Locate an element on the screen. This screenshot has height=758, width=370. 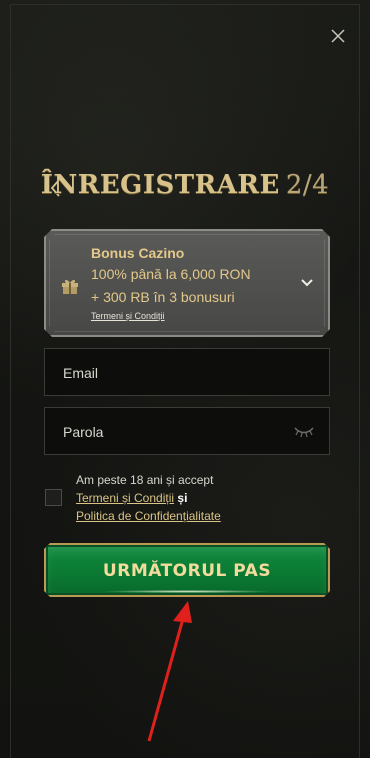
next-step-label: URMĂTORUL PAS is located at coordinates (187, 571).